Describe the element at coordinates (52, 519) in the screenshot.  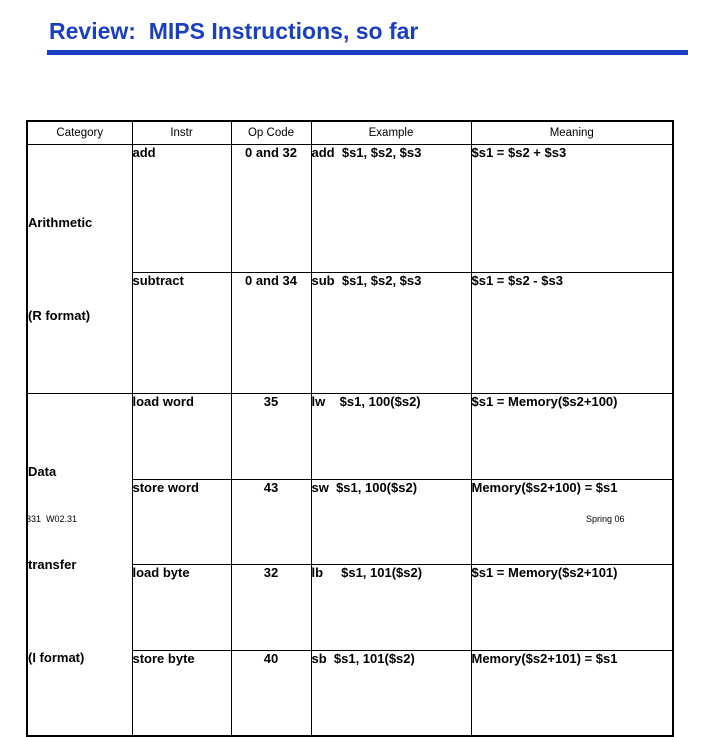
I see `footer-slide-id: 331 W02.31` at that location.